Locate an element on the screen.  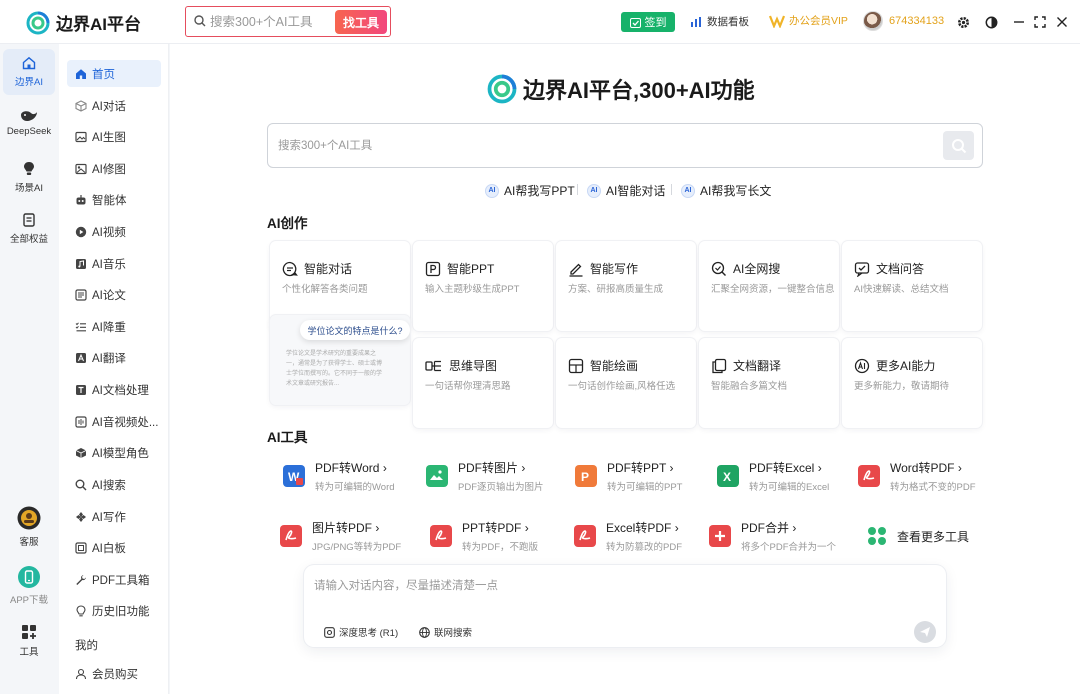
nav-item-ai-paper: AI论文 is located at coordinates (114, 294).